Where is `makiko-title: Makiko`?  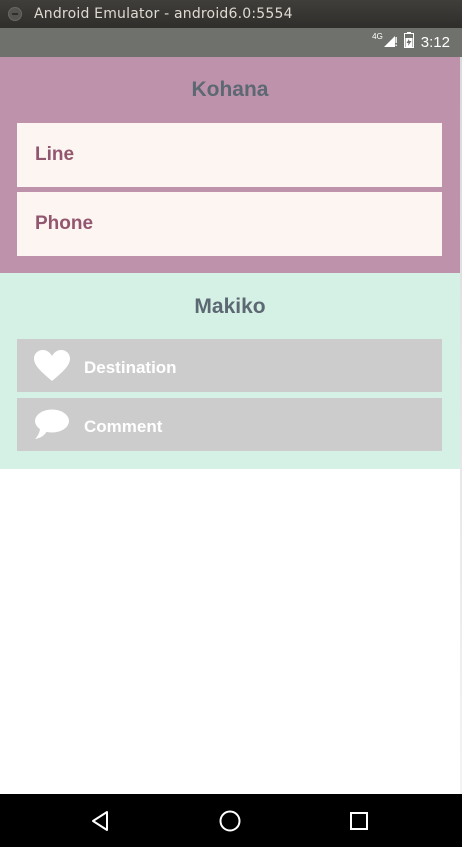
makiko-title: Makiko is located at coordinates (230, 306).